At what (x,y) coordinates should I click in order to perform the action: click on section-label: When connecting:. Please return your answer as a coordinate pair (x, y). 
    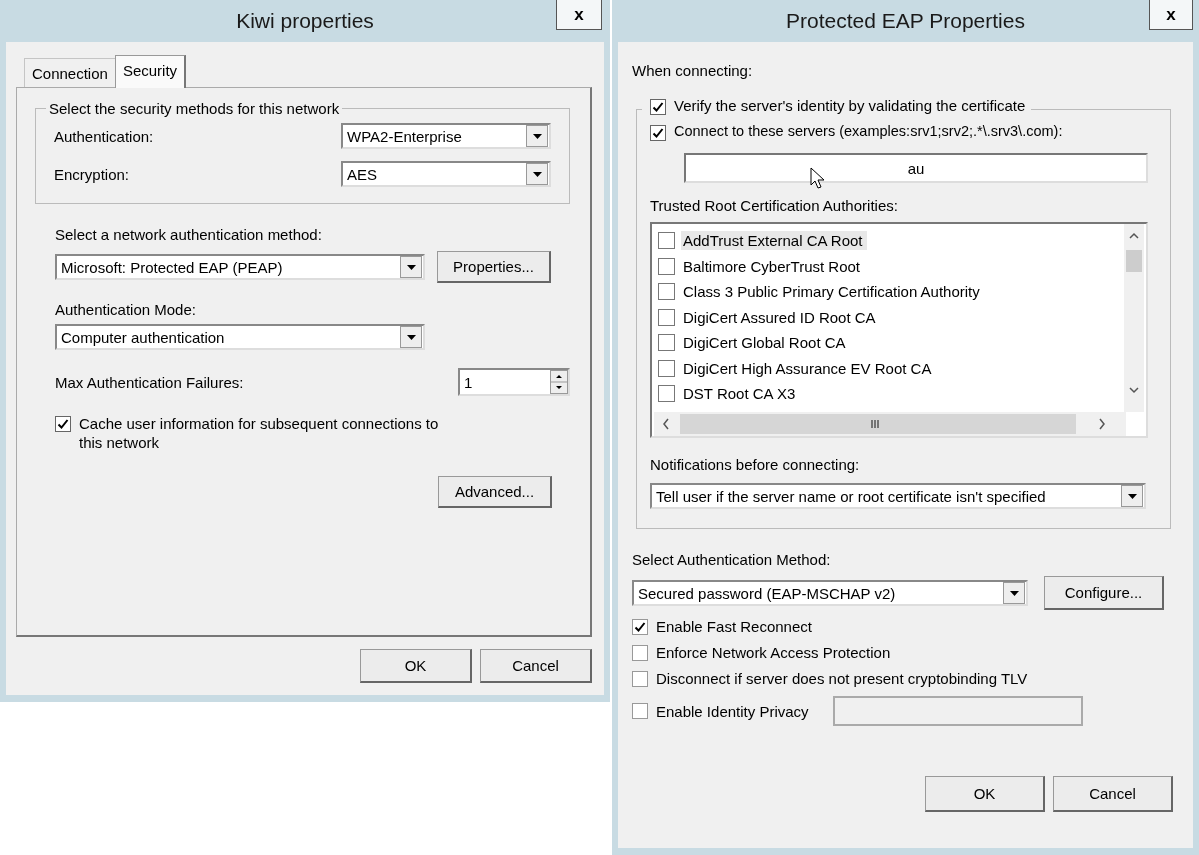
    Looking at the image, I should click on (693, 70).